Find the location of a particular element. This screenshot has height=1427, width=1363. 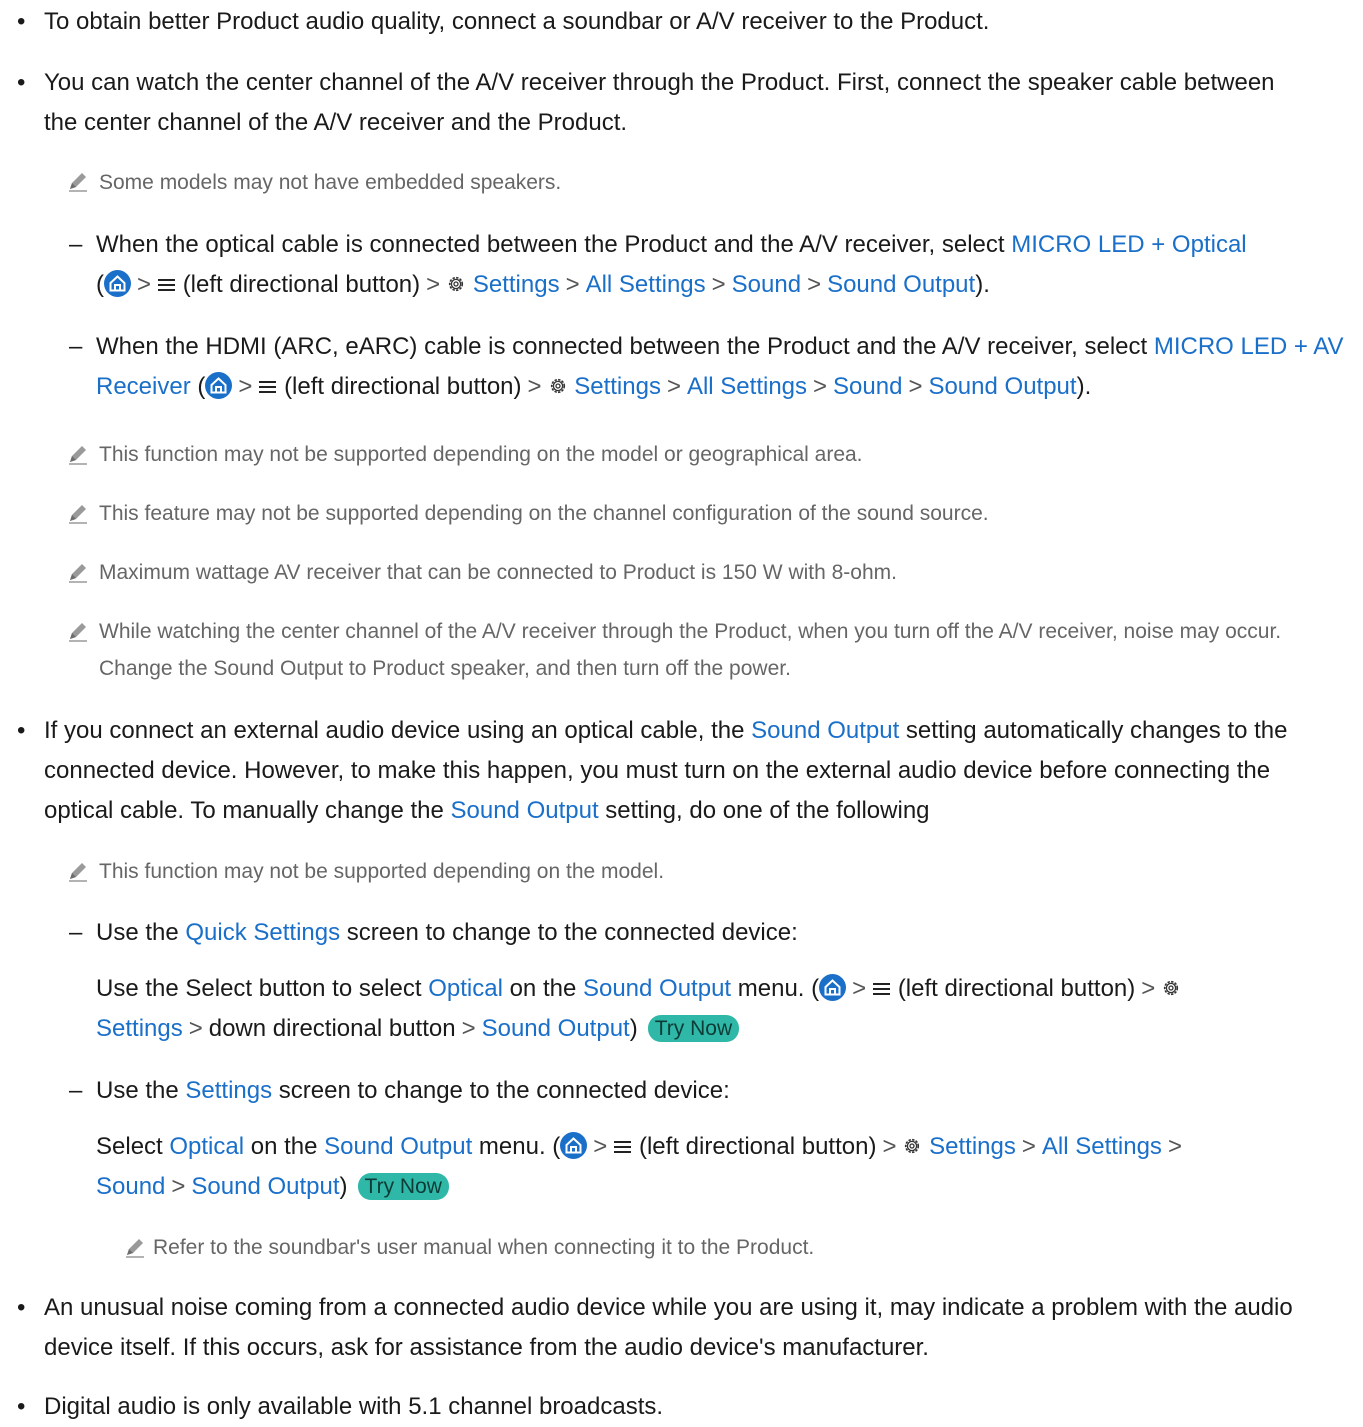

instruction-text: Select is located at coordinates (133, 1146).